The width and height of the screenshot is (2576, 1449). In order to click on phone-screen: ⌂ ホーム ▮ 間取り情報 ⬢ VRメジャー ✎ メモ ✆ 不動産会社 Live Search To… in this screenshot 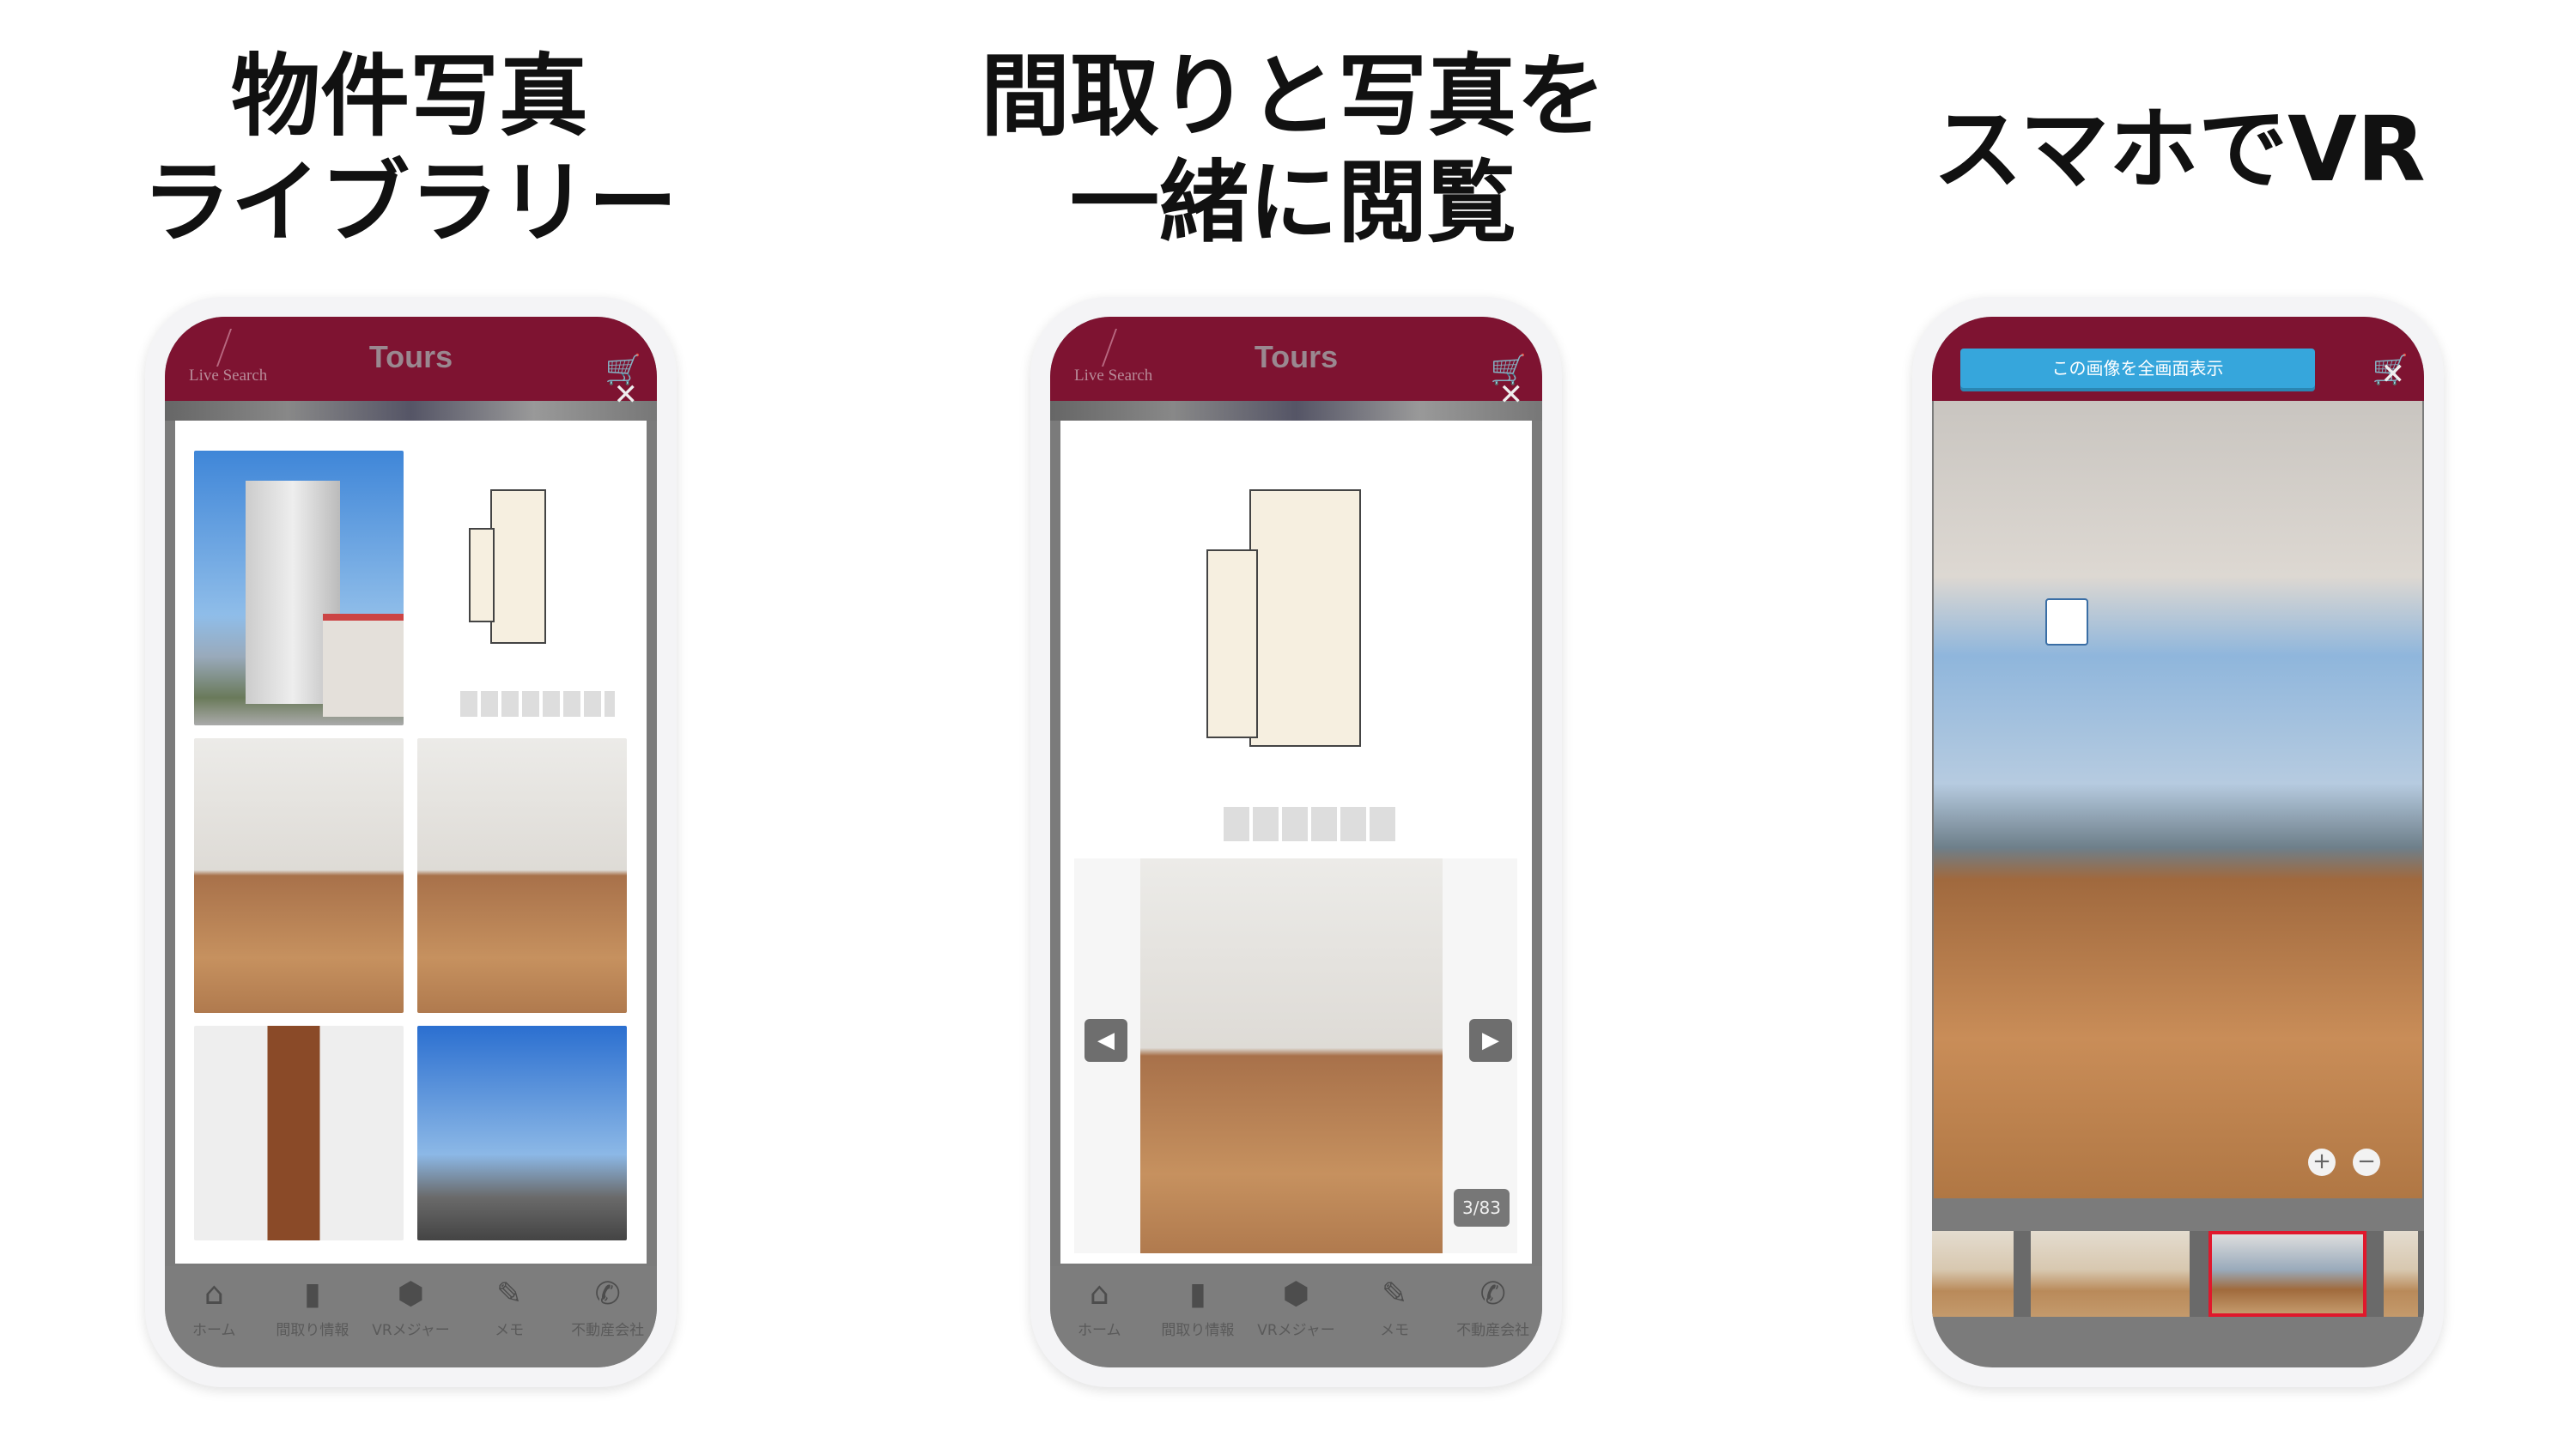, I will do `click(411, 842)`.